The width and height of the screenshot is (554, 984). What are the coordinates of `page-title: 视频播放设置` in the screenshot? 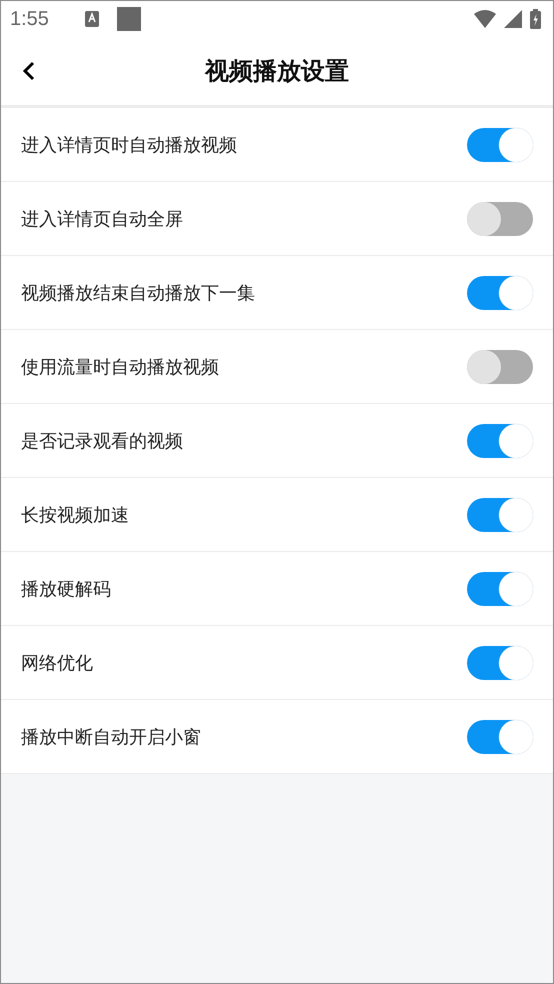 It's located at (277, 71).